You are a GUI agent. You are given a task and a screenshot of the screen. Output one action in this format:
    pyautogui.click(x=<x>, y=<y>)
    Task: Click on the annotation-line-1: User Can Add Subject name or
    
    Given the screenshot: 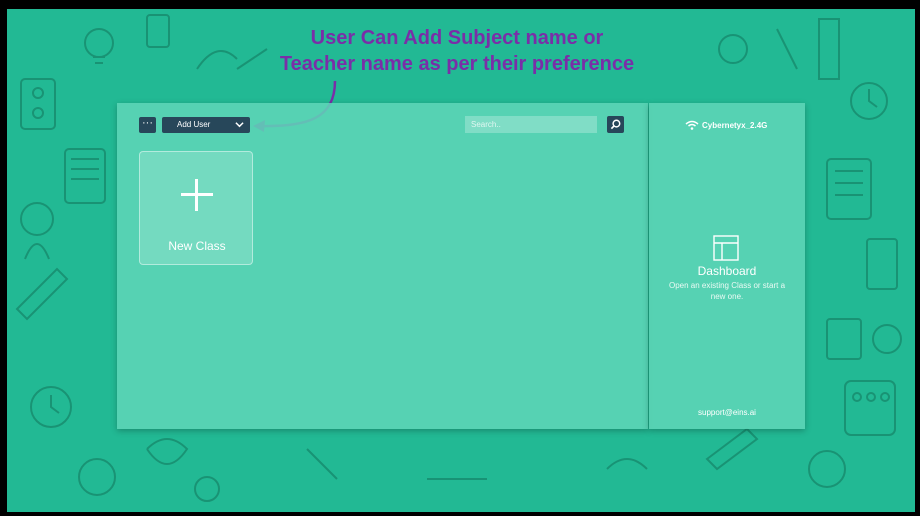 What is the action you would take?
    pyautogui.click(x=457, y=38)
    